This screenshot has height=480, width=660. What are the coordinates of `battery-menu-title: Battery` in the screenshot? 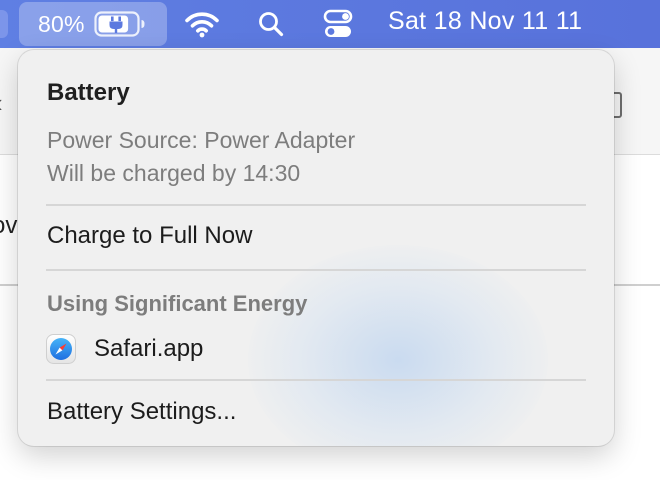 It's located at (88, 92).